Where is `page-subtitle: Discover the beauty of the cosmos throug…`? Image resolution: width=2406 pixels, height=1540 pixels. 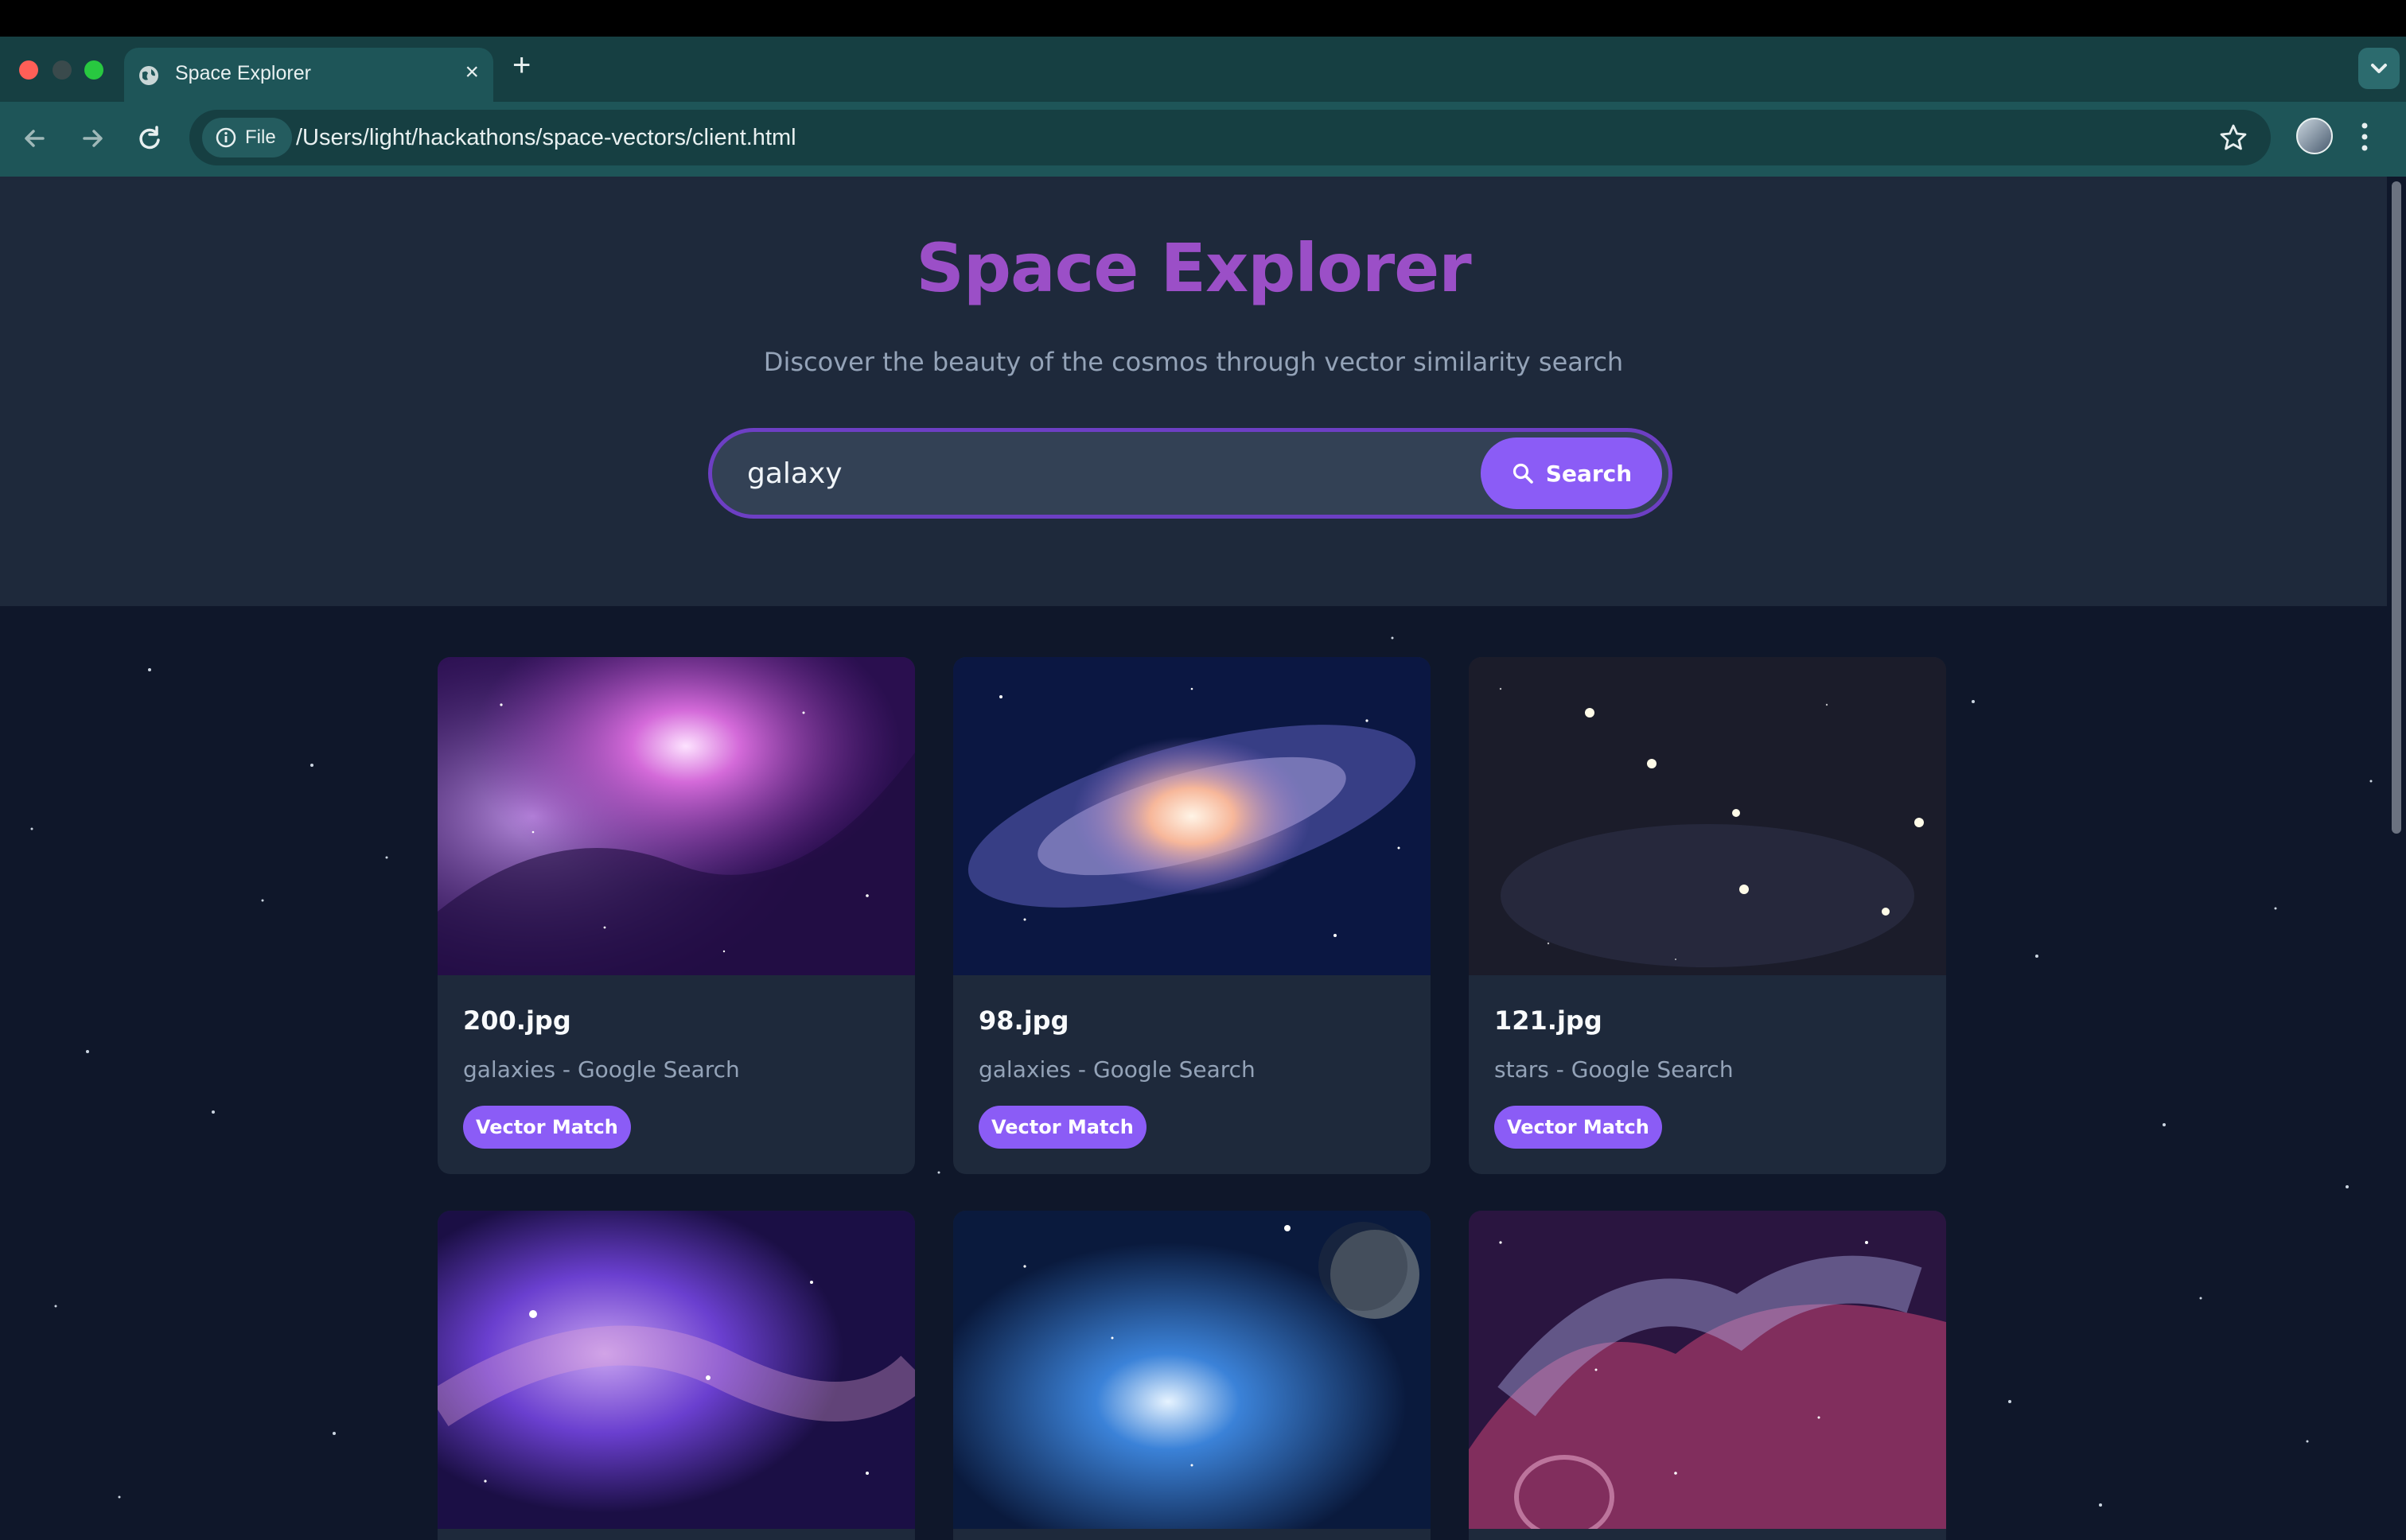 page-subtitle: Discover the beauty of the cosmos throug… is located at coordinates (1193, 362).